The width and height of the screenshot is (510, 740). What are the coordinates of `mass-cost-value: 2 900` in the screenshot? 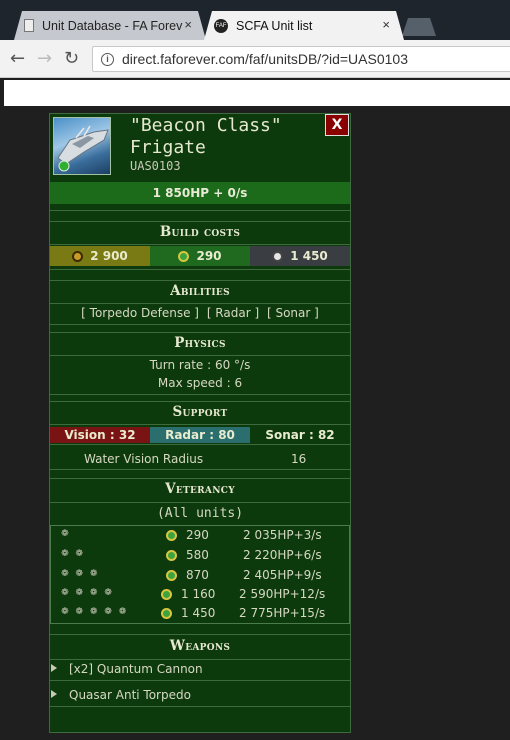 It's located at (109, 256).